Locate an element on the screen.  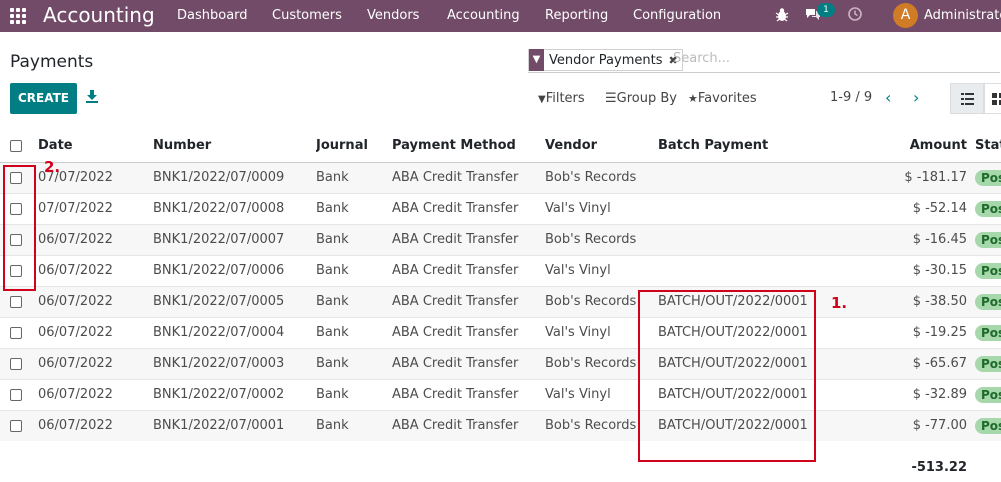
column-journal: Journal is located at coordinates (354, 146).